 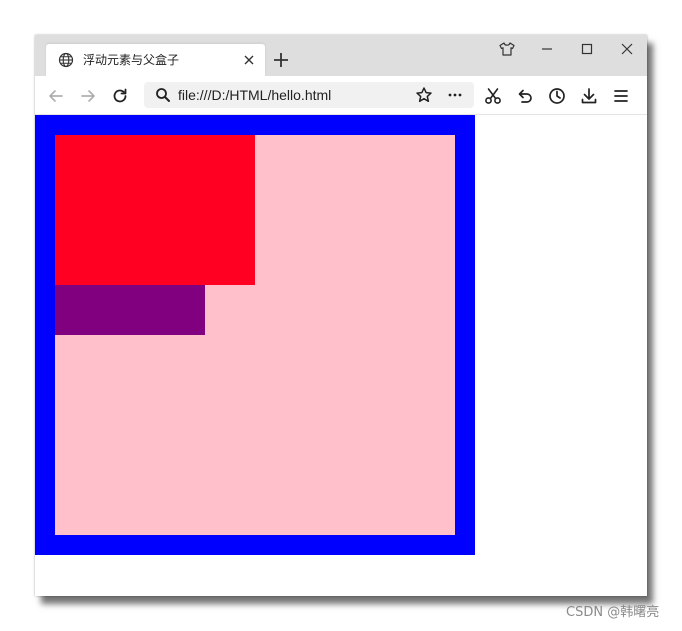 What do you see at coordinates (120, 96) in the screenshot?
I see `reload-icon` at bounding box center [120, 96].